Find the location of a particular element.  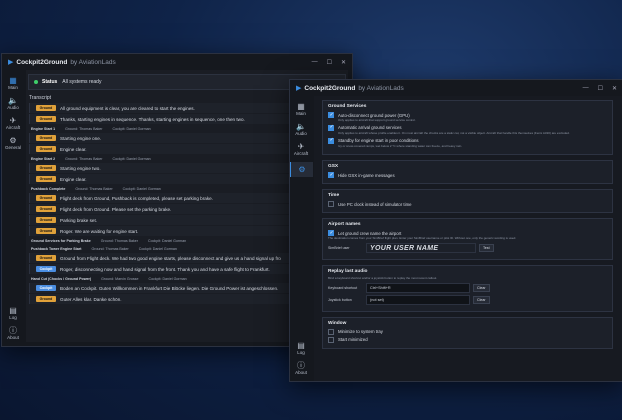

nav-general: ⚙ is located at coordinates (301, 169).